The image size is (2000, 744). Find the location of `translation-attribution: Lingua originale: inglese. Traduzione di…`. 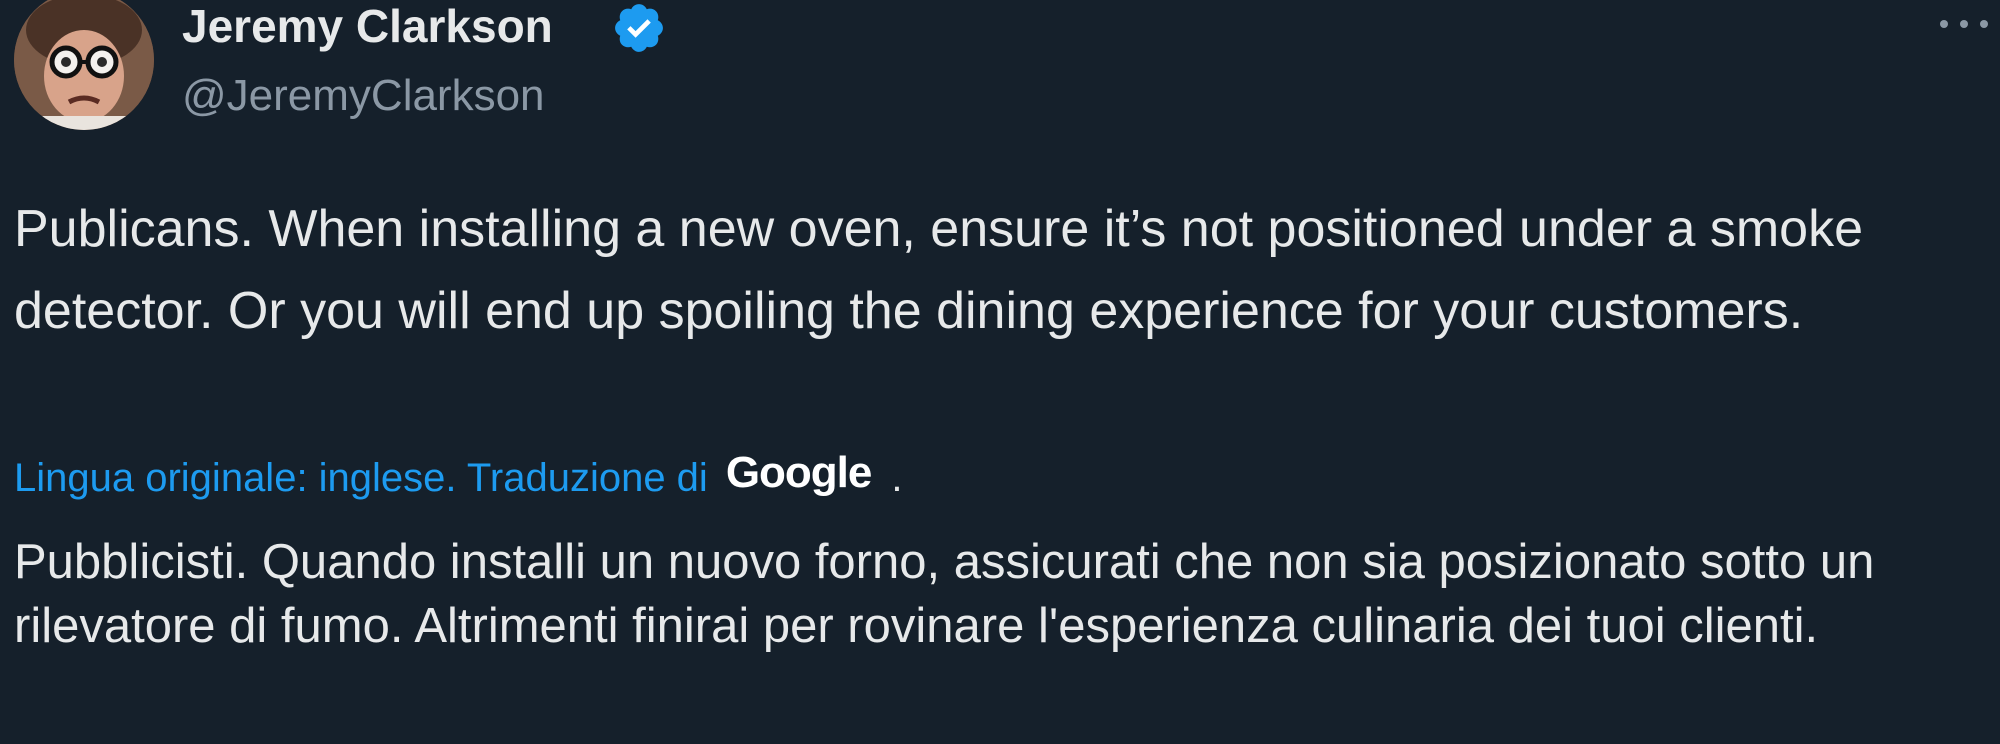

translation-attribution: Lingua originale: inglese. Traduzione di… is located at coordinates (458, 478).